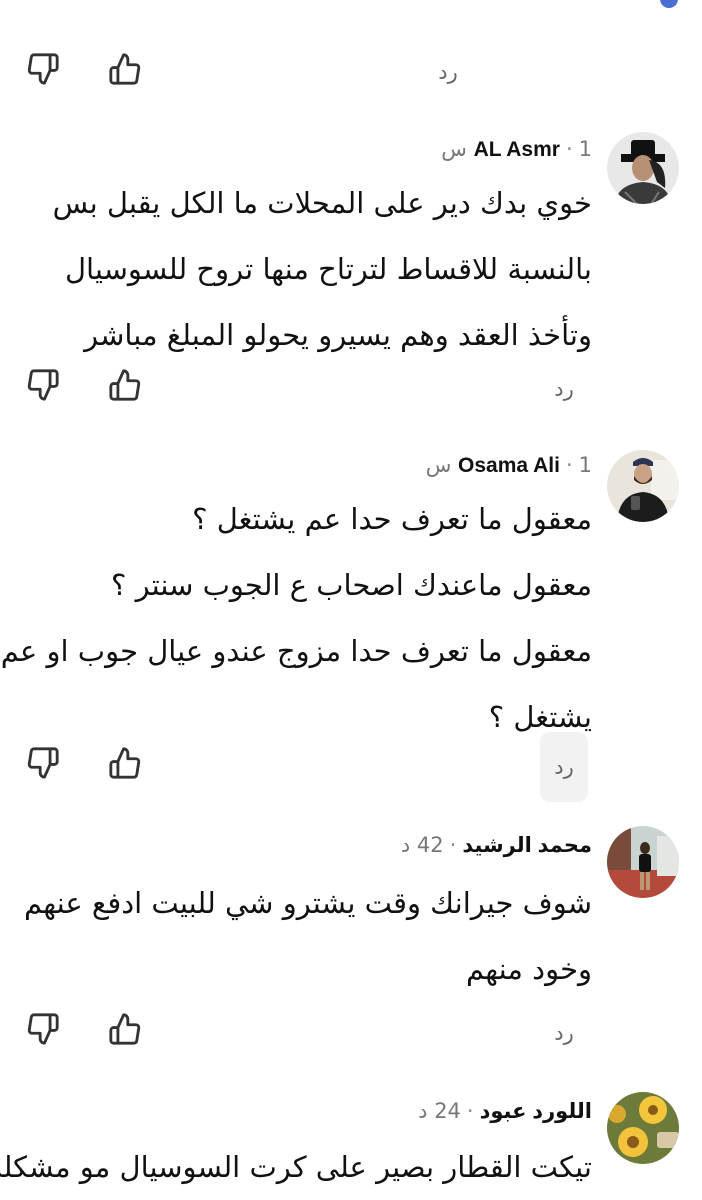 Image resolution: width=702 pixels, height=1200 pixels. What do you see at coordinates (422, 845) in the screenshot?
I see `timestamp: 42 د` at bounding box center [422, 845].